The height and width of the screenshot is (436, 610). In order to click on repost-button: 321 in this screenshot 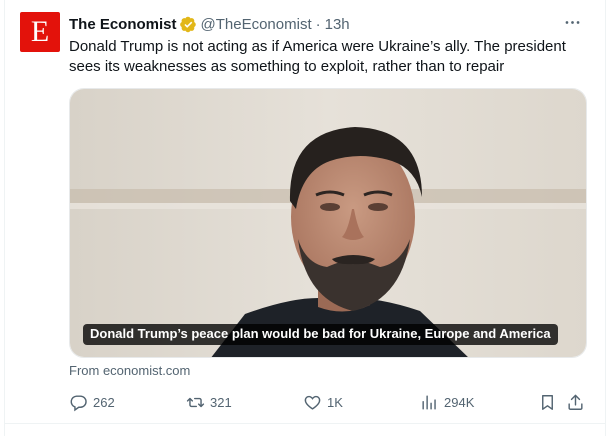, I will do `click(209, 402)`.